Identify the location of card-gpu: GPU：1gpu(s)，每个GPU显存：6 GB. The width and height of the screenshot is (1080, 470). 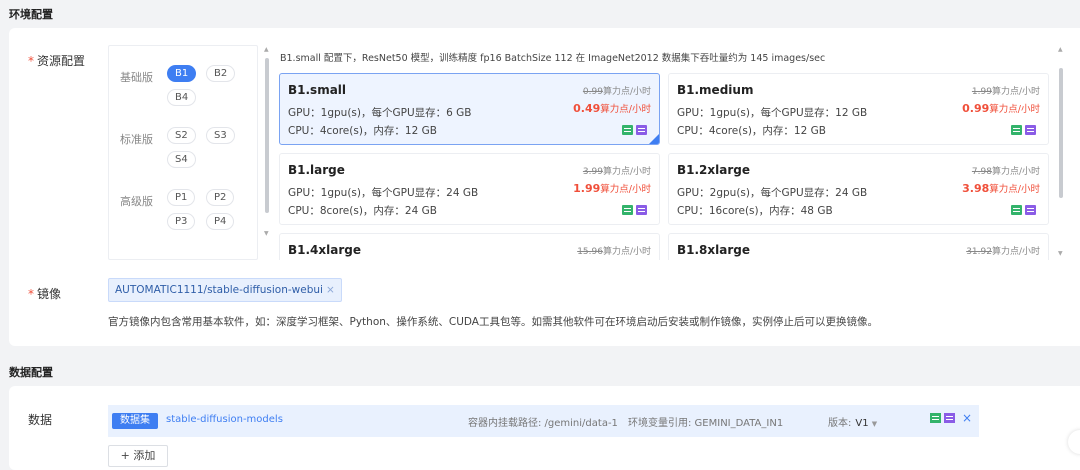
(380, 113).